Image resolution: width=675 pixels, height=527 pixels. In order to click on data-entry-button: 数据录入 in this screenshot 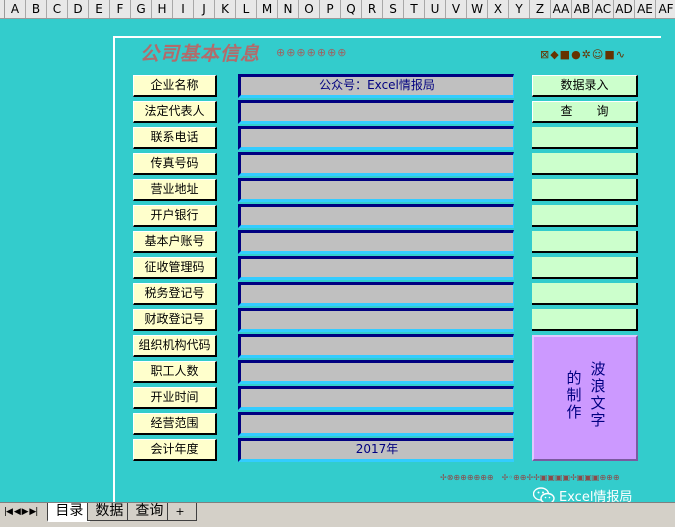, I will do `click(585, 86)`.